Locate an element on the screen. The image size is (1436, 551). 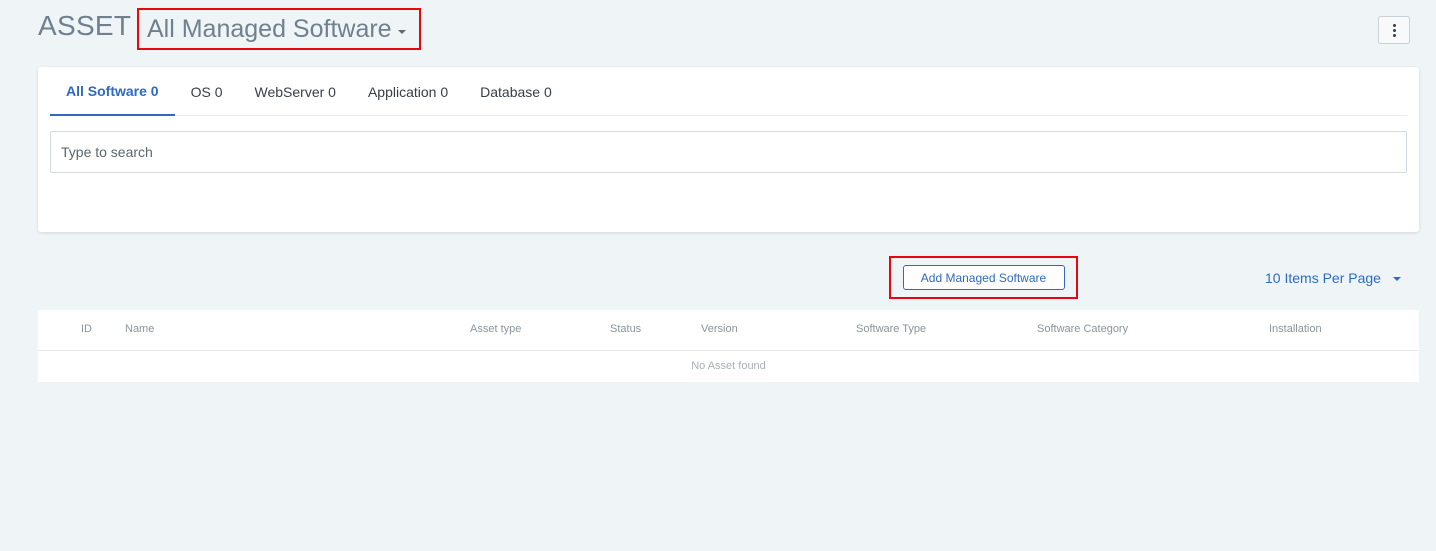
tab-webserver: WebServer 0 is located at coordinates (295, 91).